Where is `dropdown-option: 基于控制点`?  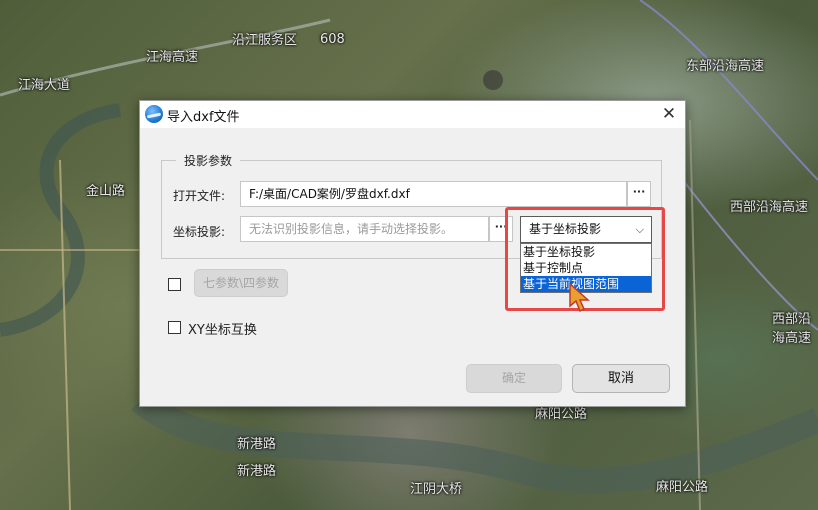
dropdown-option: 基于控制点 is located at coordinates (586, 268).